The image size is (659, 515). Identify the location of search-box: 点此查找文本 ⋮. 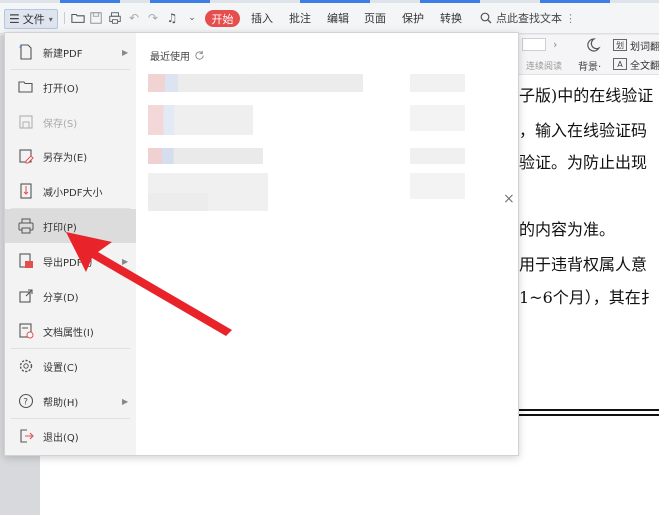
(528, 18).